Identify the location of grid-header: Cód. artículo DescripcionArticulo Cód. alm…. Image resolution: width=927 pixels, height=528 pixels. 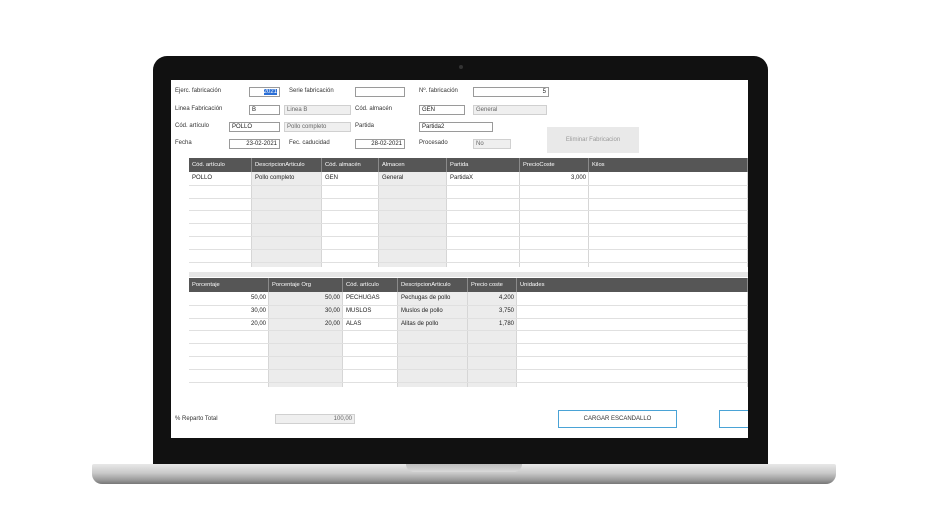
(468, 165).